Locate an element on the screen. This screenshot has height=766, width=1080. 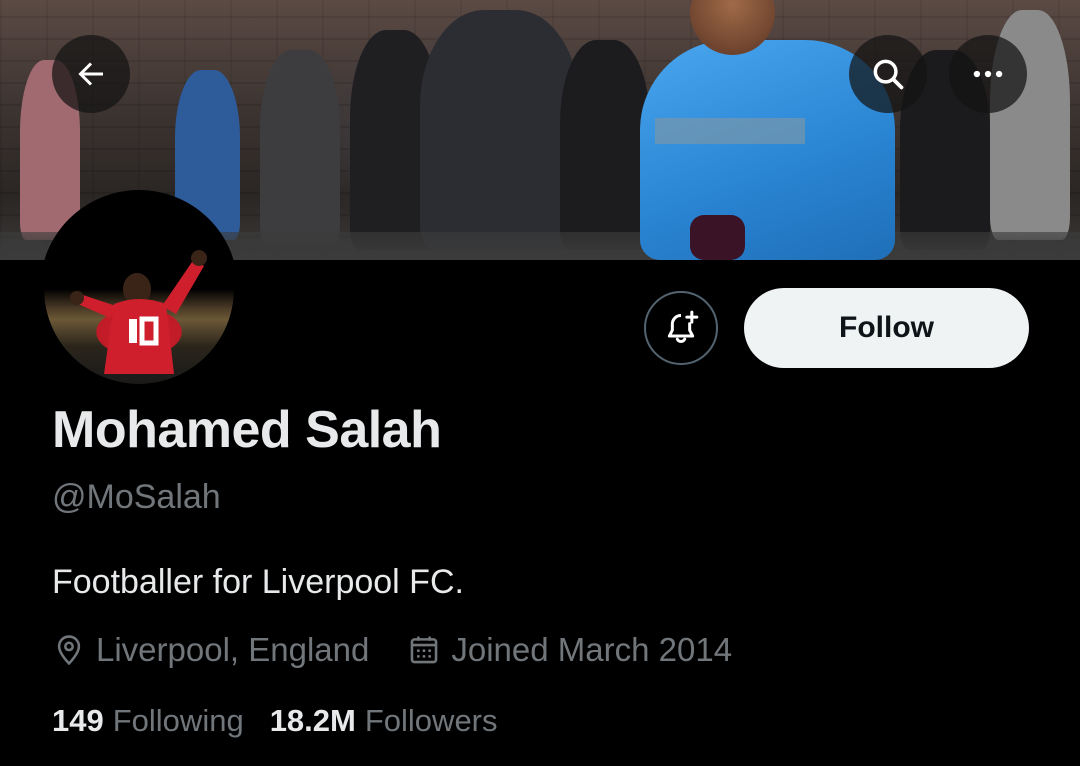
notifications-button is located at coordinates (681, 328).